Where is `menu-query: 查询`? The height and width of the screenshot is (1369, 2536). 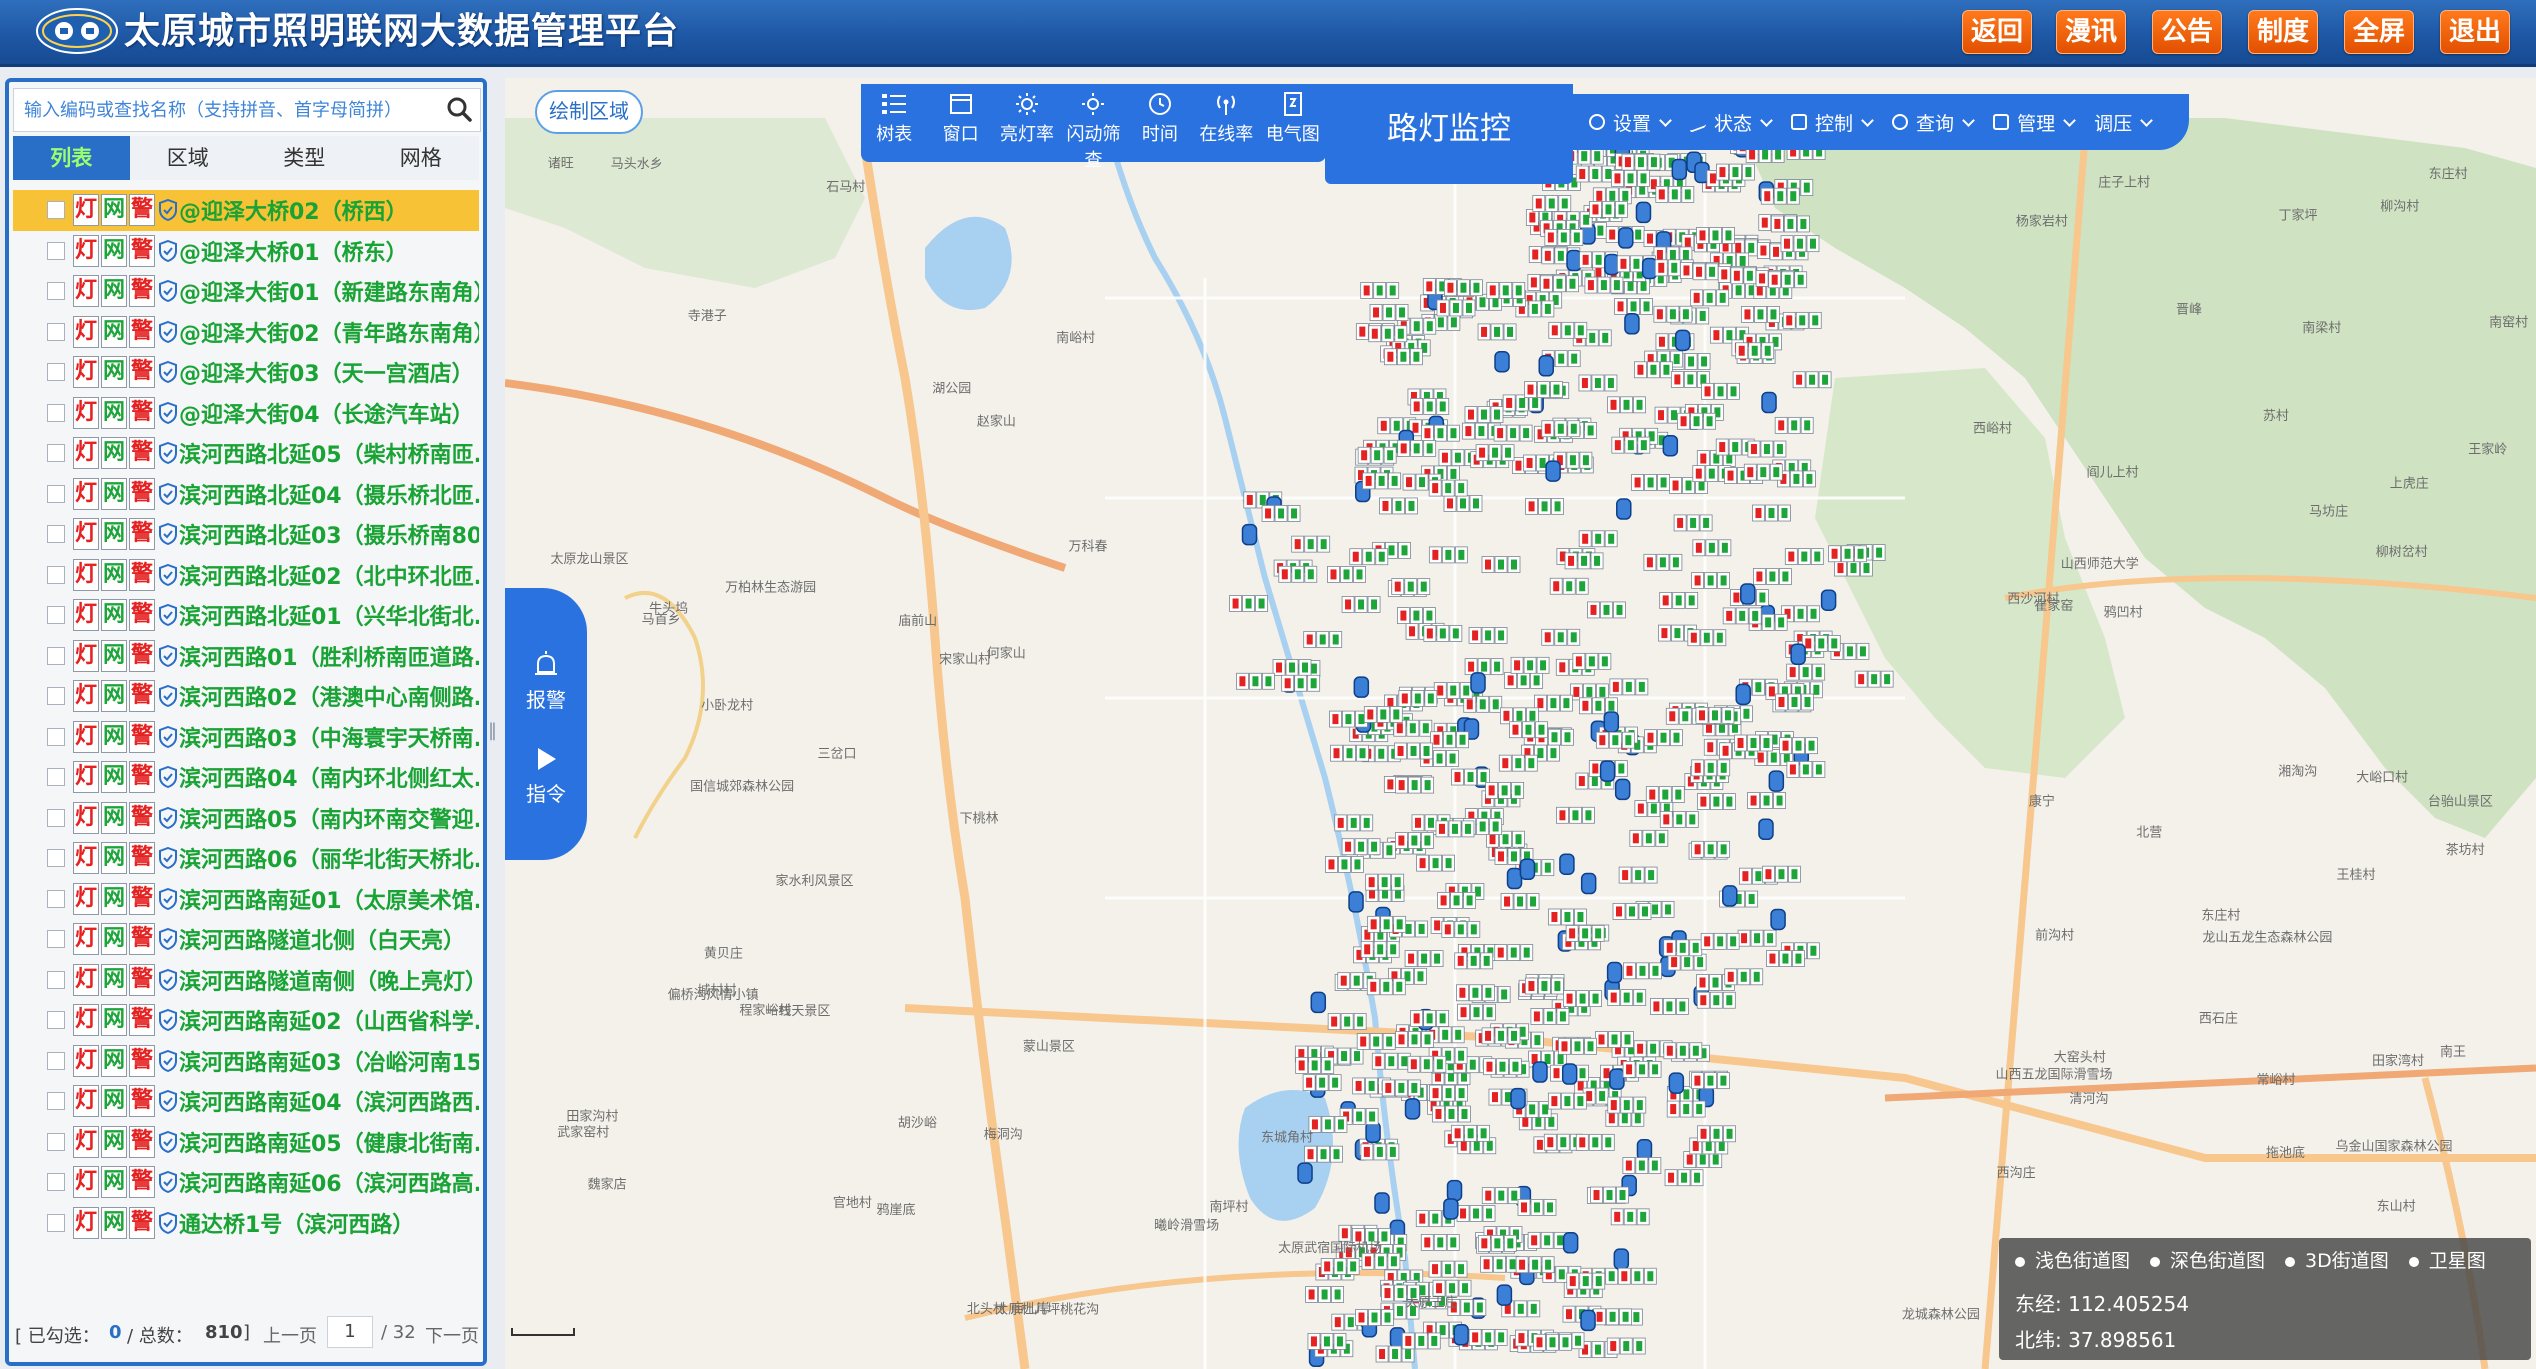
menu-query: 查询 is located at coordinates (1933, 122).